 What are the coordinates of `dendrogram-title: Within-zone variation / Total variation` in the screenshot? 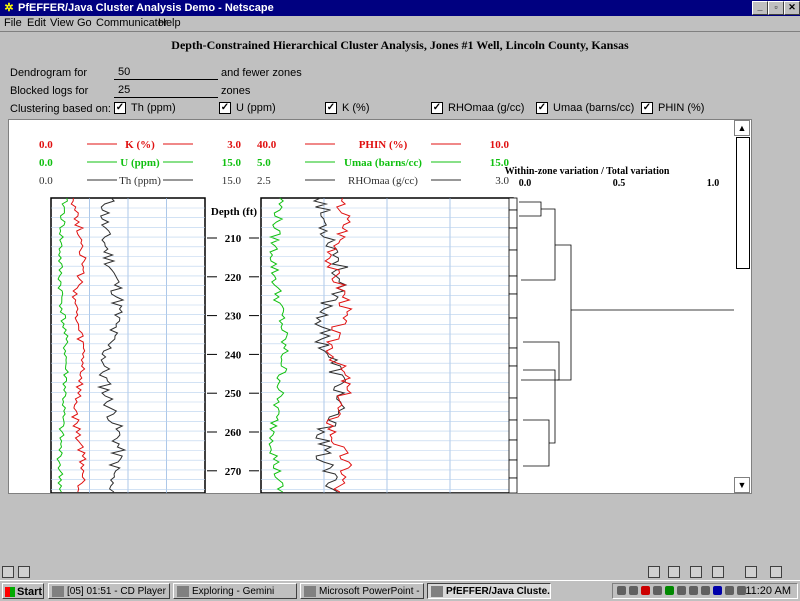 It's located at (587, 171).